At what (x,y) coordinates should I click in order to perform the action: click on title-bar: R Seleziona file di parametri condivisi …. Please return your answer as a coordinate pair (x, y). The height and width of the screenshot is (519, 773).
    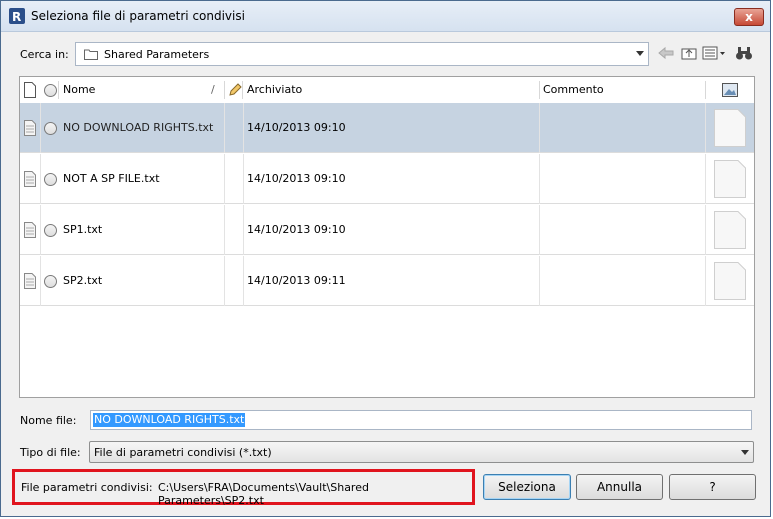
    Looking at the image, I should click on (385, 16).